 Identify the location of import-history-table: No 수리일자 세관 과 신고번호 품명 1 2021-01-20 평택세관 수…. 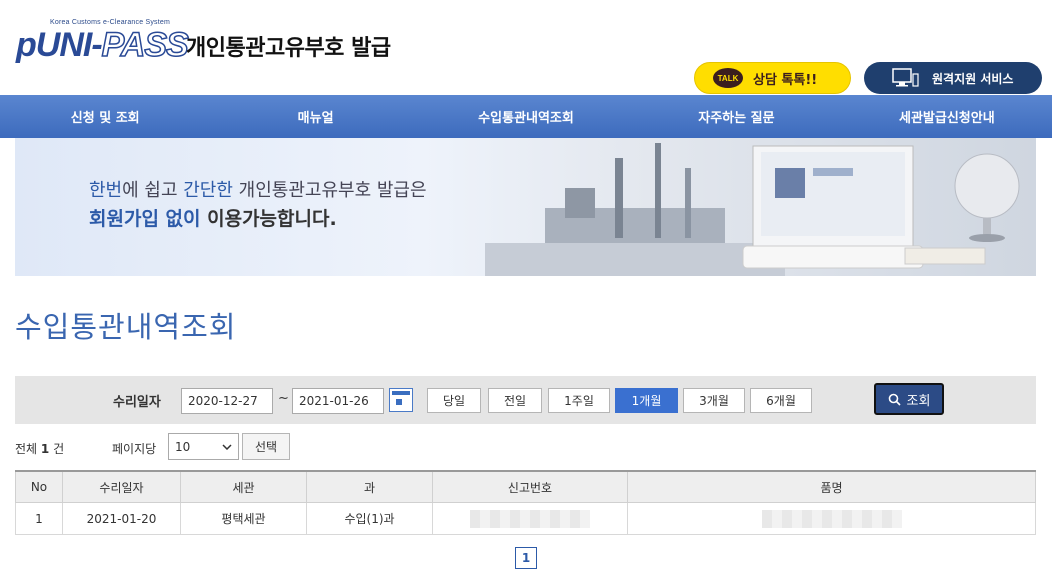
(525, 502).